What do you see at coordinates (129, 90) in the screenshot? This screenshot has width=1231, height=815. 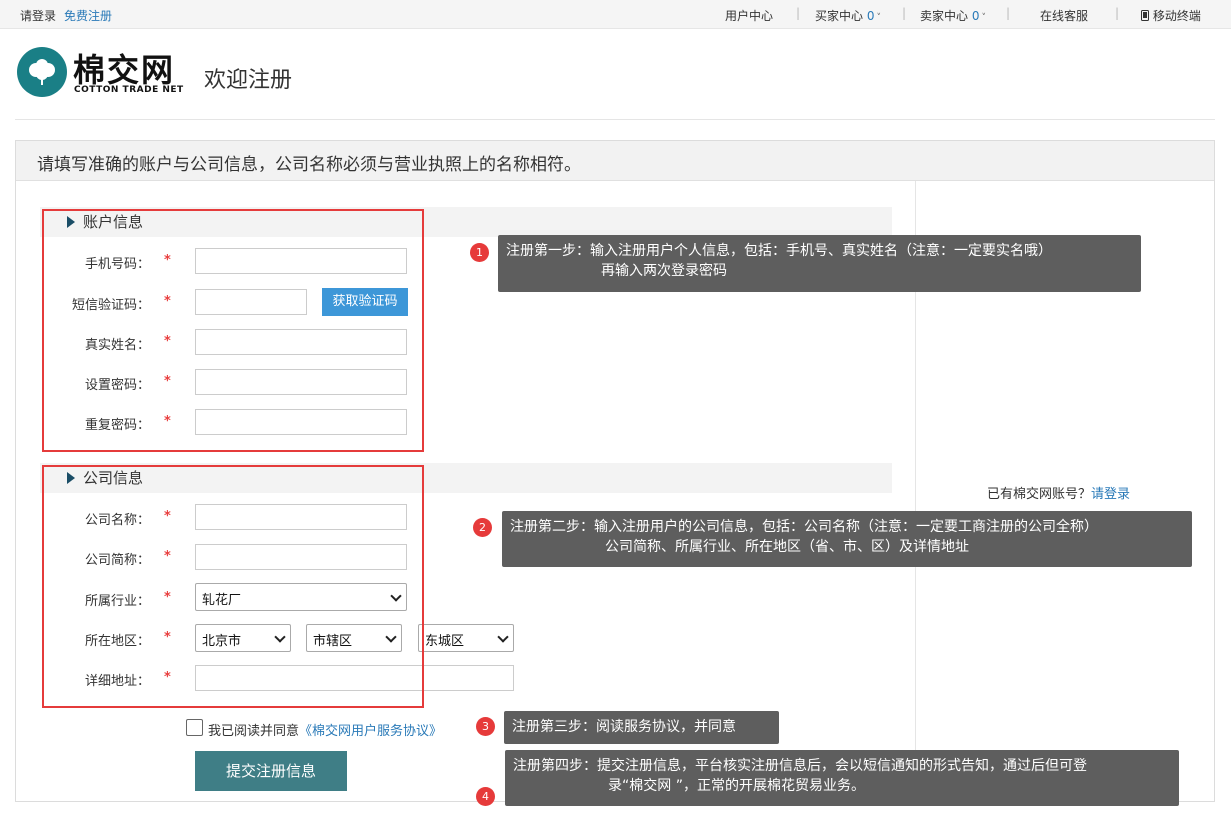 I see `logo-subtext: COTTON TRADE NET` at bounding box center [129, 90].